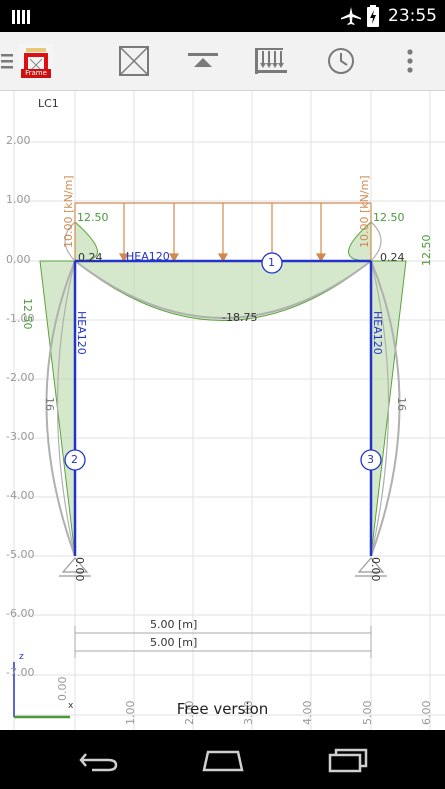 The width and height of the screenshot is (445, 789). I want to click on dimension-label-1: 5.00 [m], so click(174, 624).